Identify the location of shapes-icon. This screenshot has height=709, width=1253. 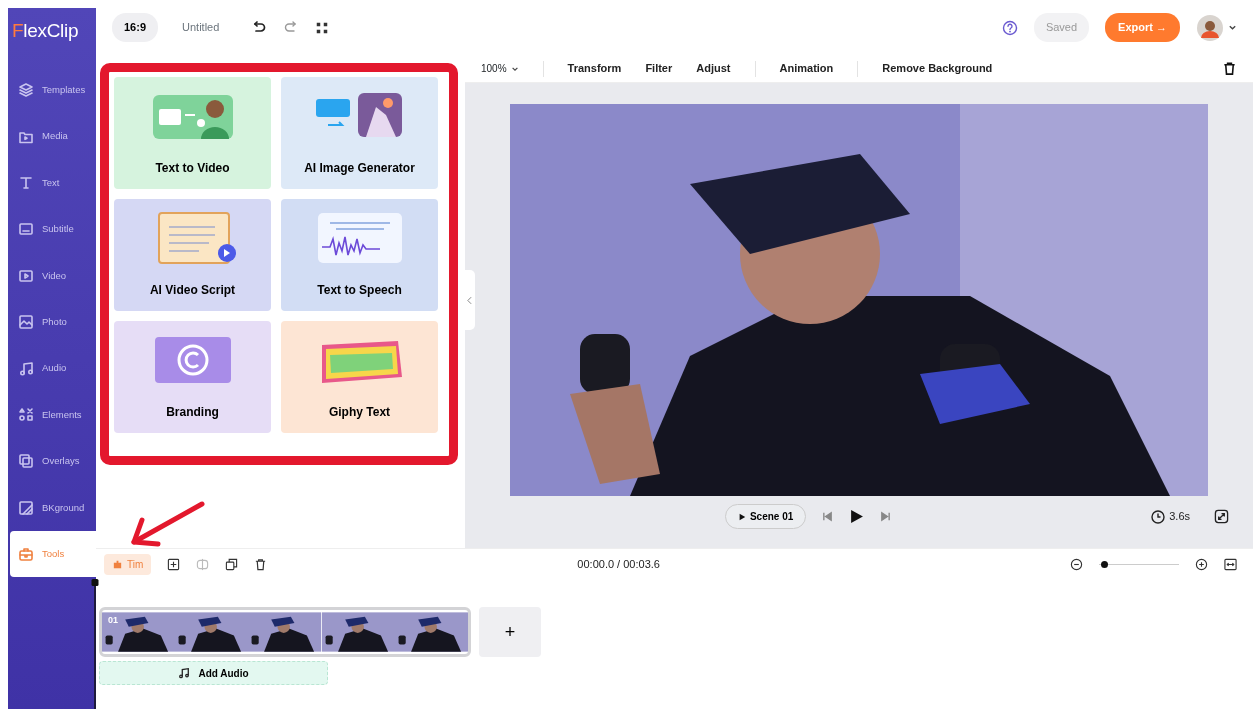
(26, 414).